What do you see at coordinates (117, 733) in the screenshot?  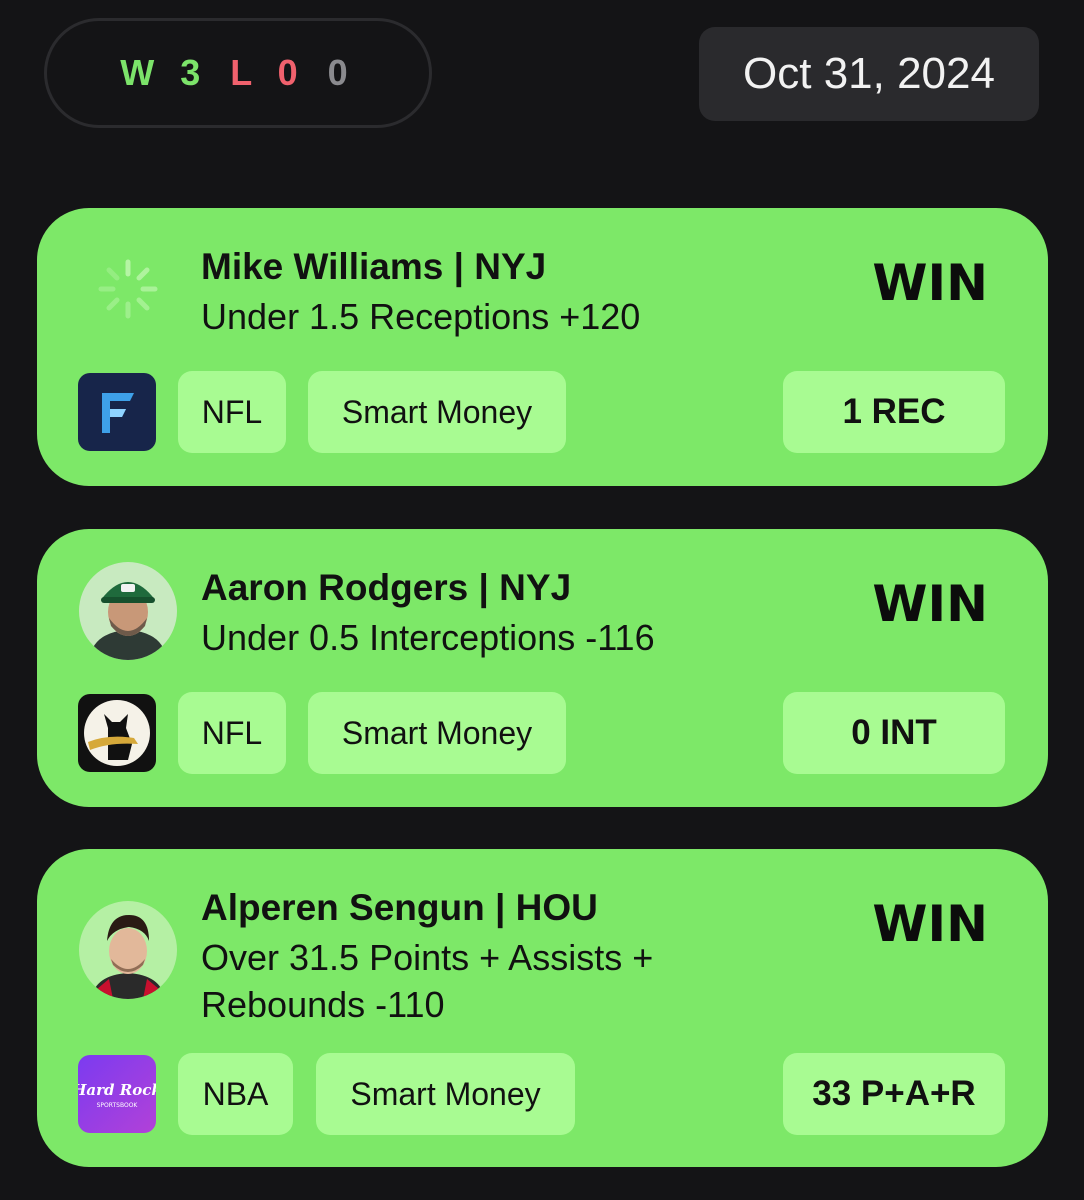 I see `dog-logo-icon` at bounding box center [117, 733].